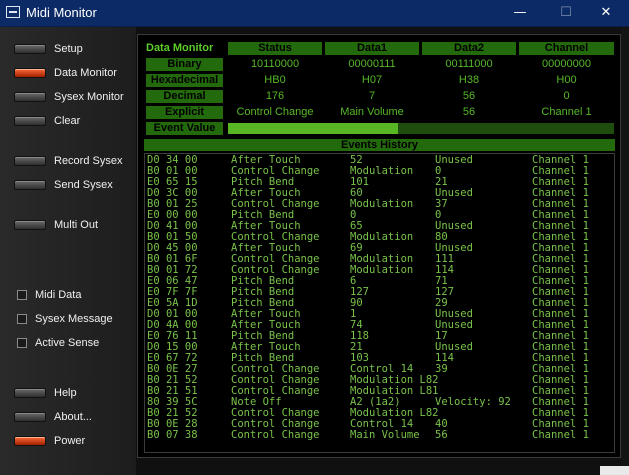 The image size is (629, 475). I want to click on active-sense-checkbox: Active Sense, so click(58, 343).